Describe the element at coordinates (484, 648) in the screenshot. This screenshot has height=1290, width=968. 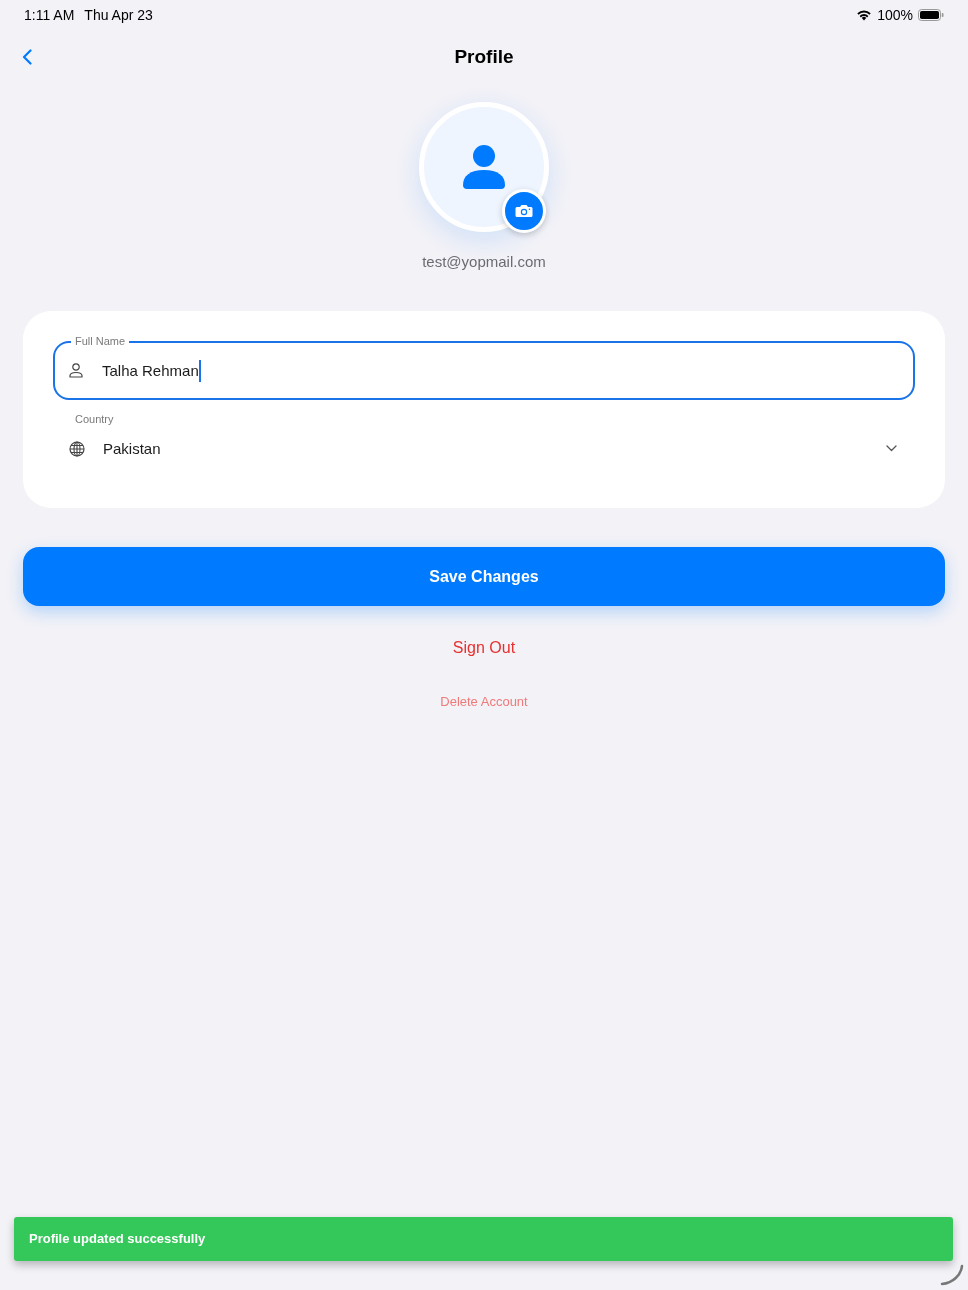
I see `sign-out-link: Sign Out` at that location.